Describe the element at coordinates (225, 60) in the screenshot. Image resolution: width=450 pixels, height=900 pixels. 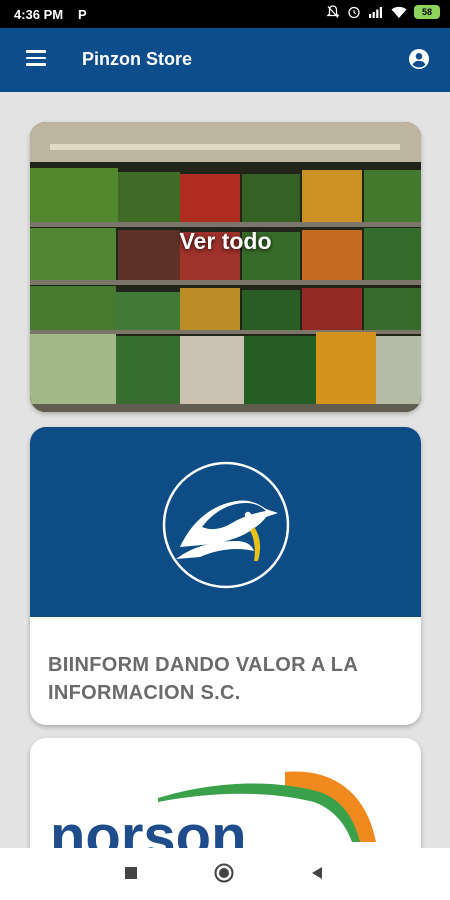
I see `app-bar: Pinzon Store` at that location.